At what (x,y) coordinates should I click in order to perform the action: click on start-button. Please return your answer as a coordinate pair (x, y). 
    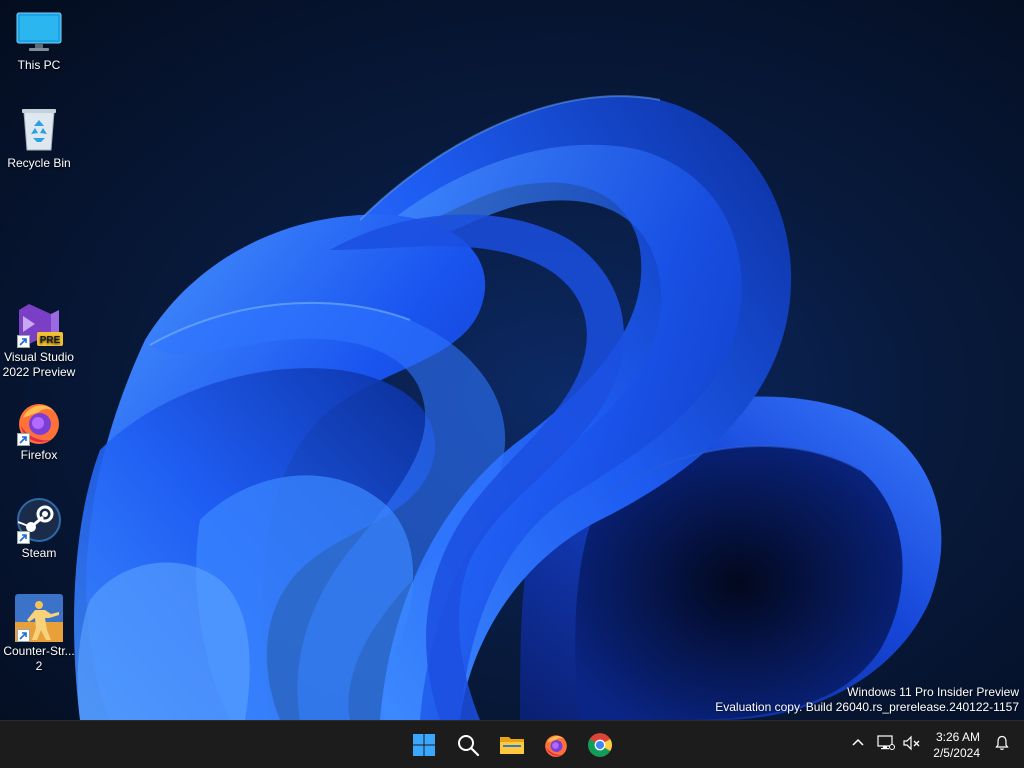
    Looking at the image, I should click on (424, 745).